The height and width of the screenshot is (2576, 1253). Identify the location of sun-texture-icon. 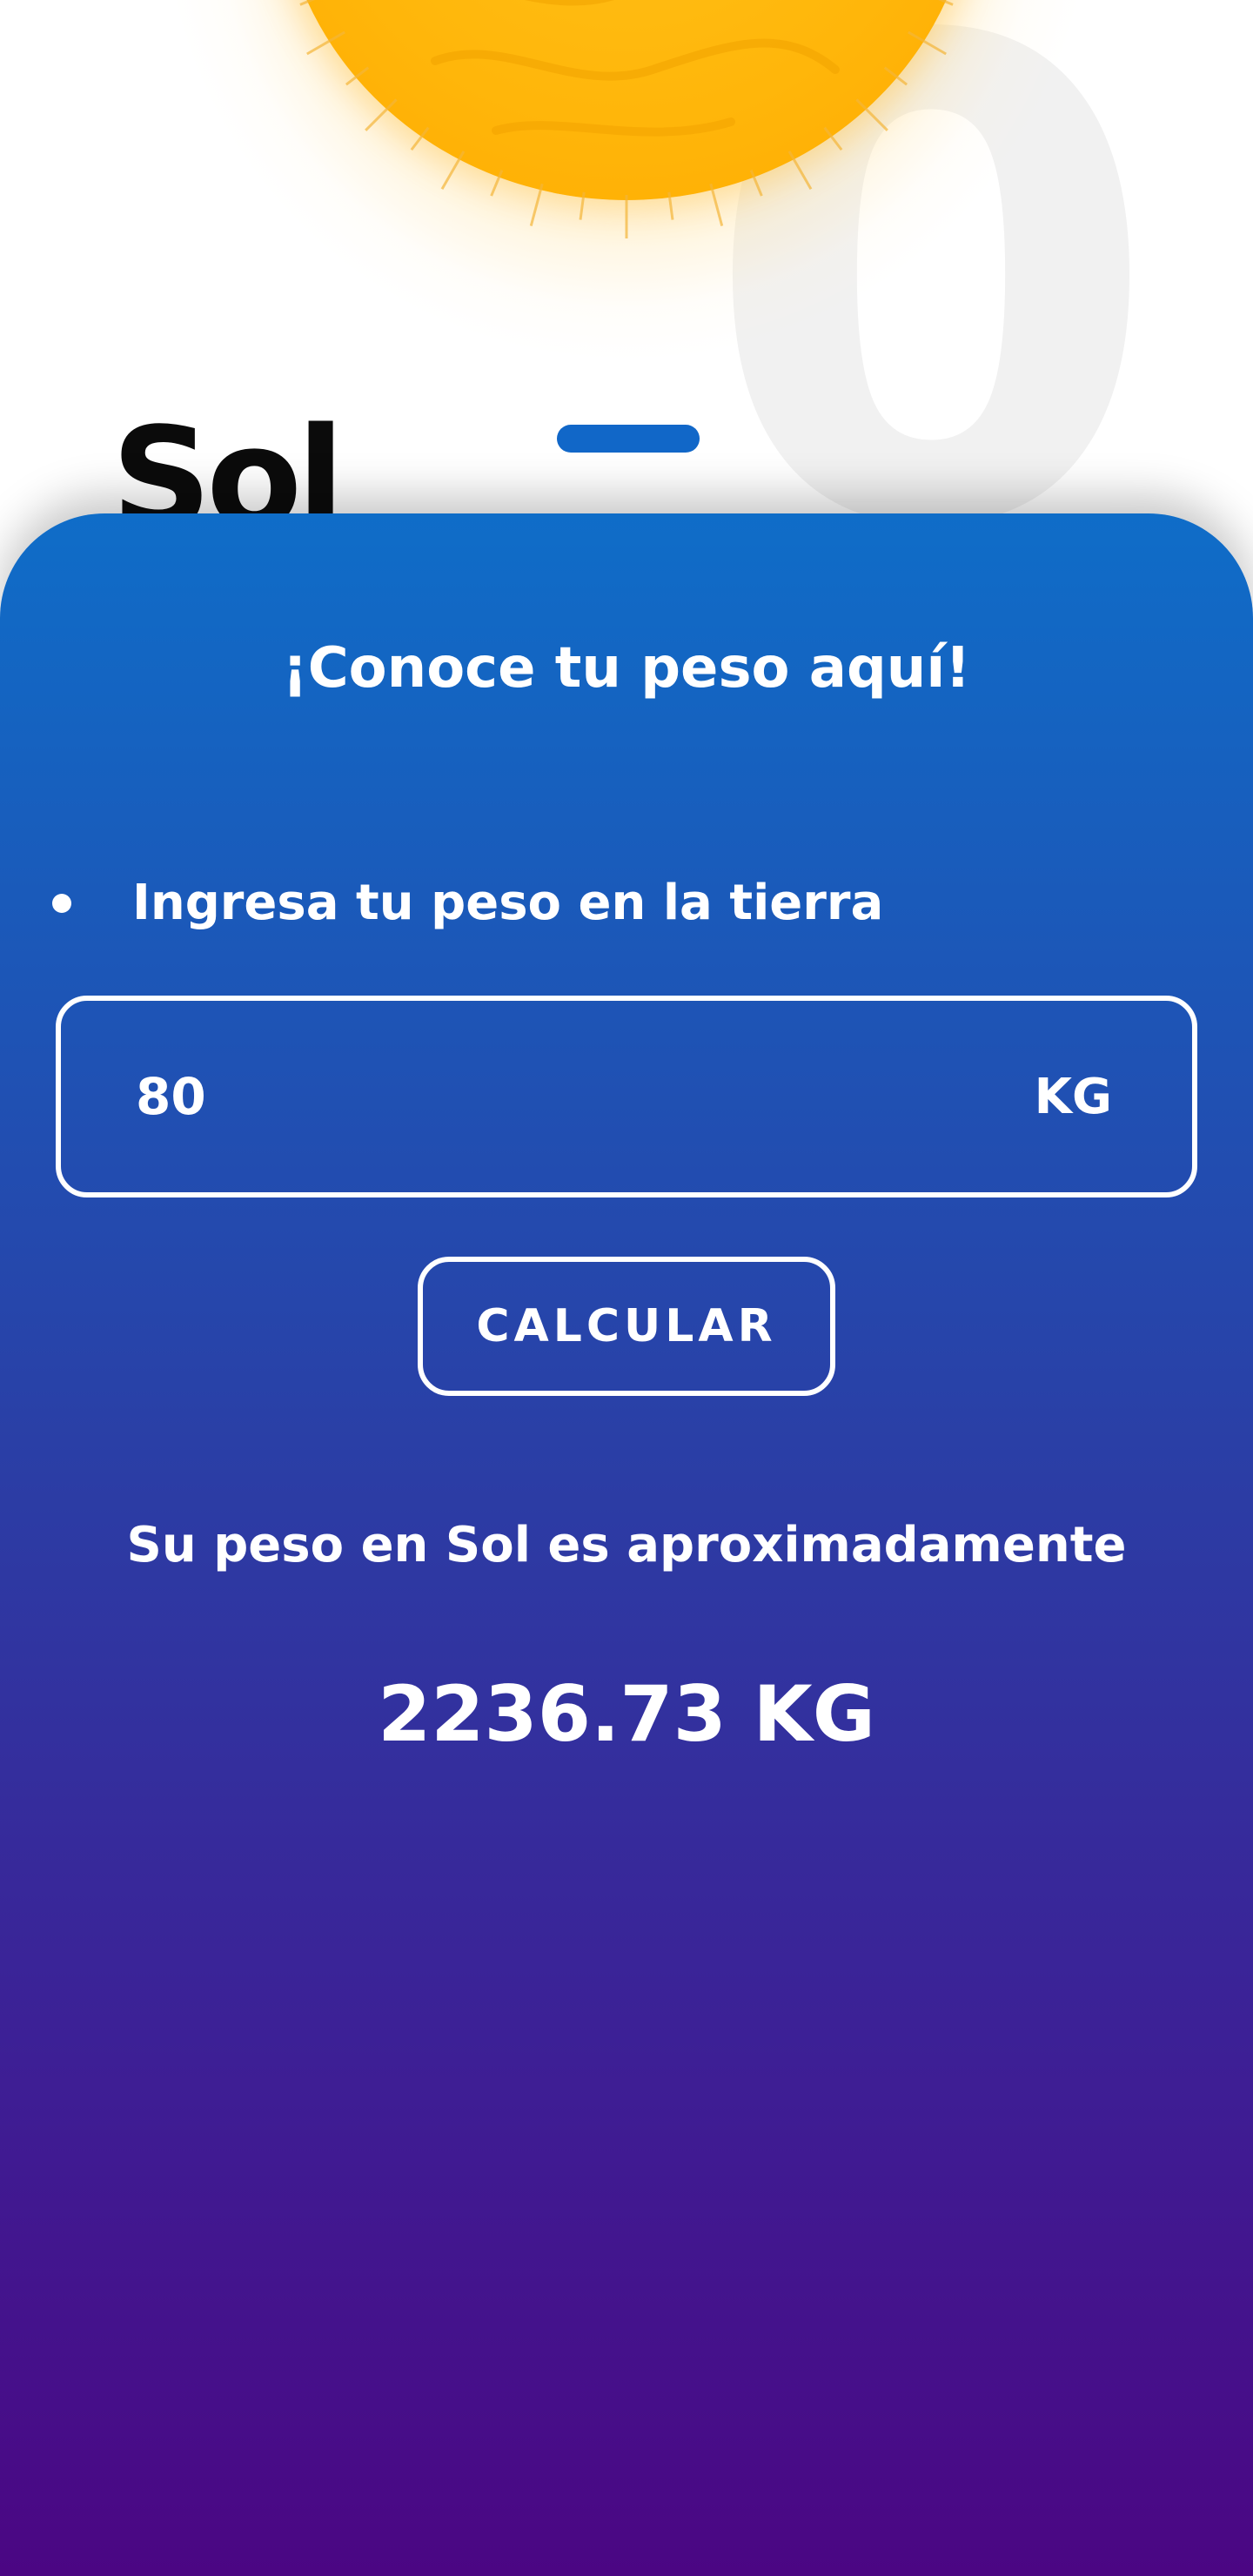
(626, 119).